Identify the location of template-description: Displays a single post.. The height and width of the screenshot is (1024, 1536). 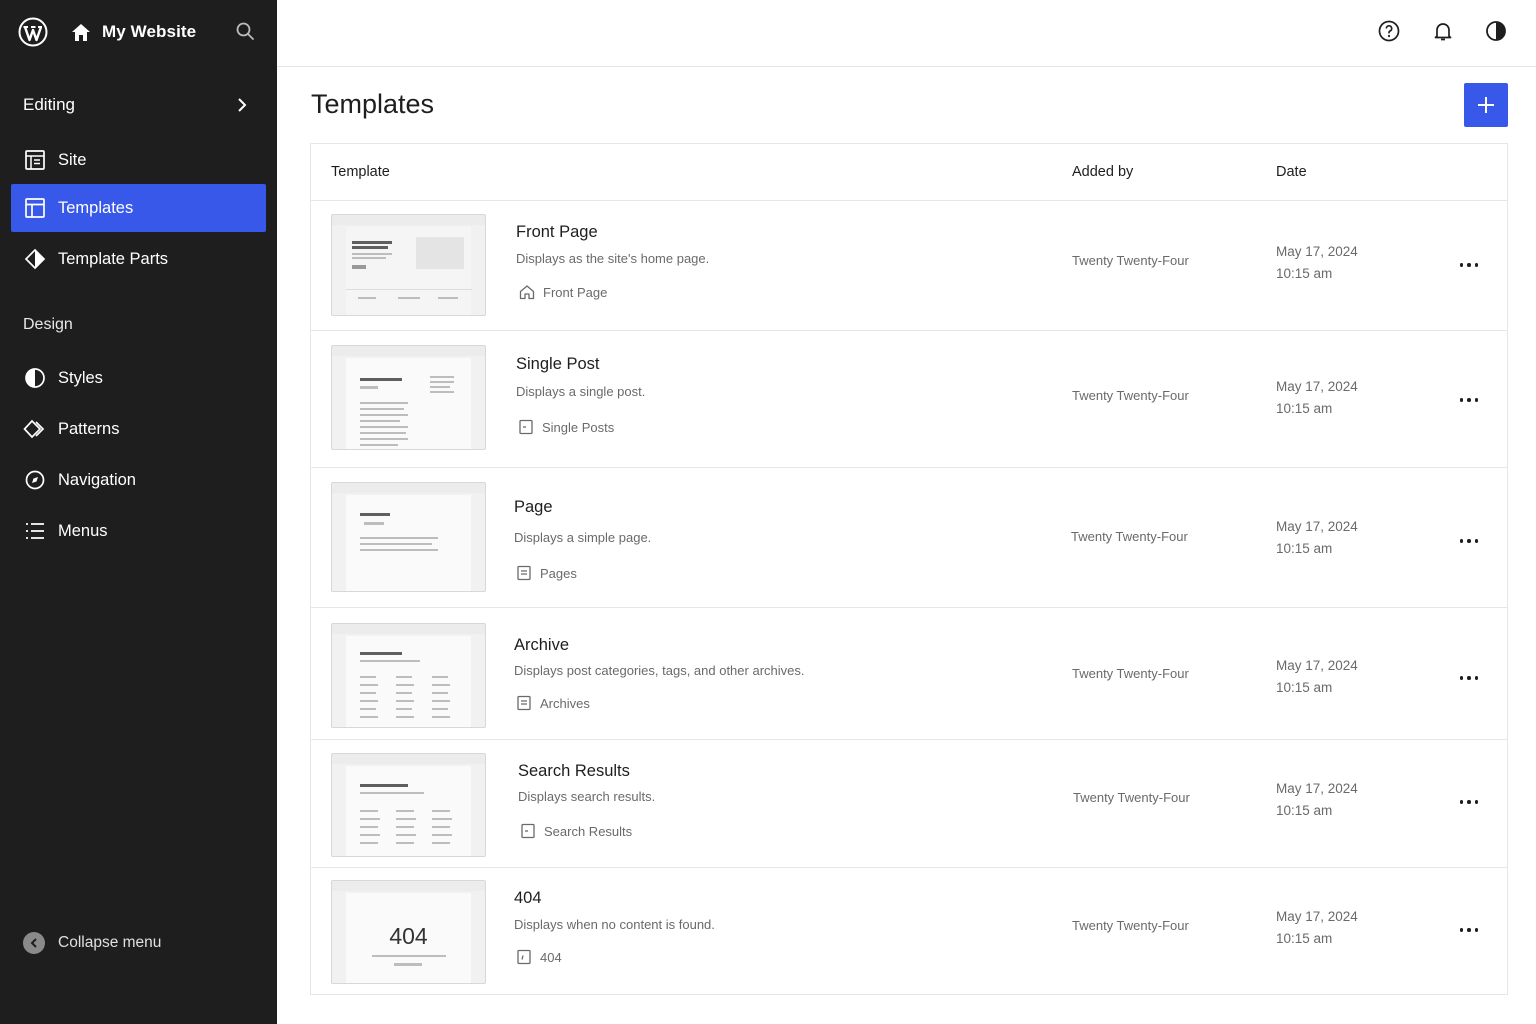
(581, 391).